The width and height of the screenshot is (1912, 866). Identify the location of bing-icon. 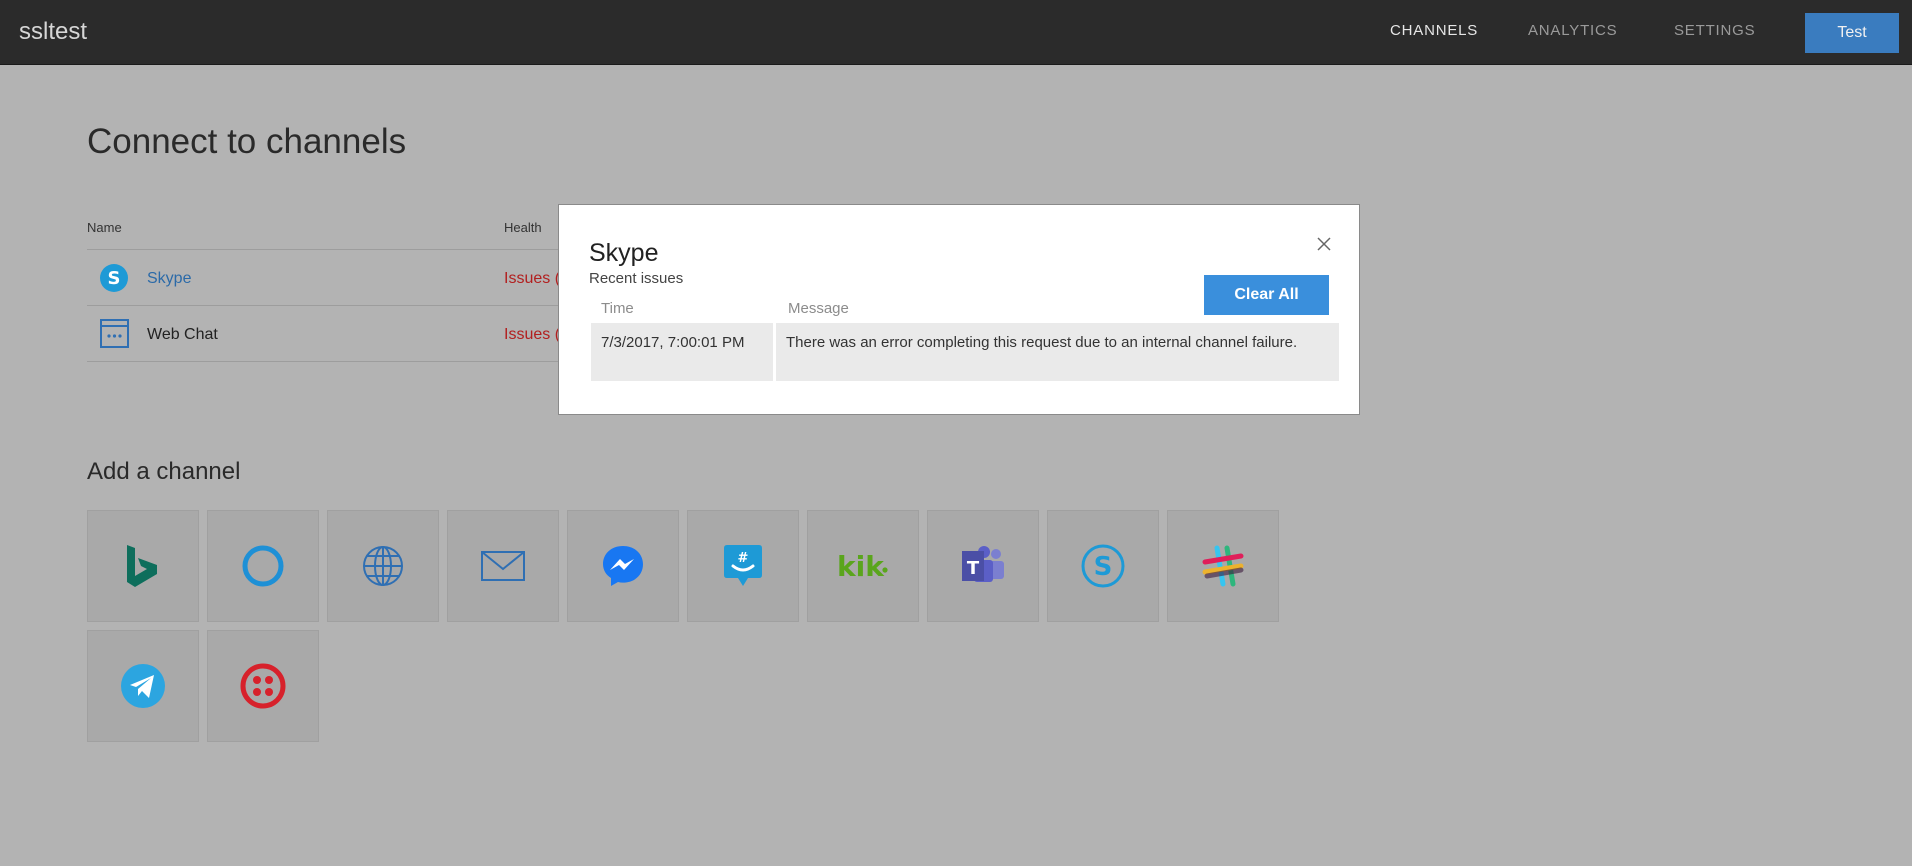
(142, 566).